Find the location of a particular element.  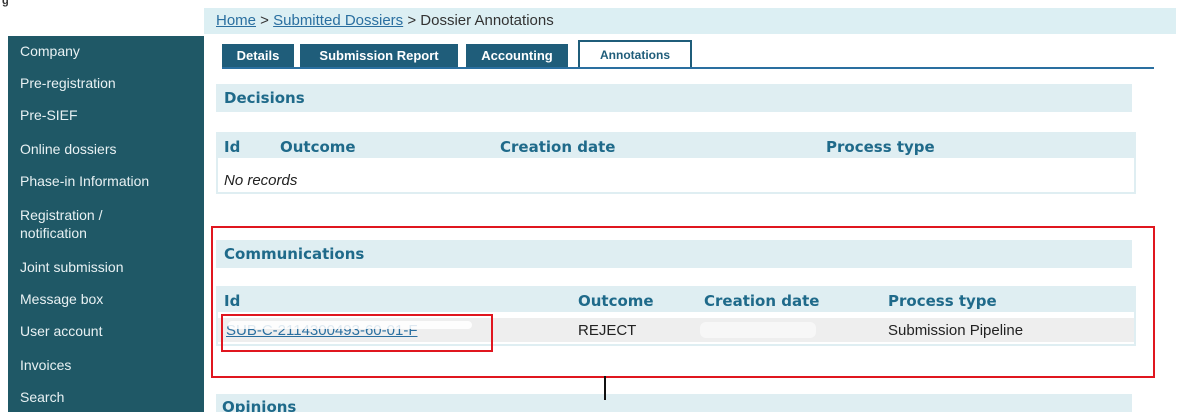

breadcrumb-home-link: Home is located at coordinates (236, 20).